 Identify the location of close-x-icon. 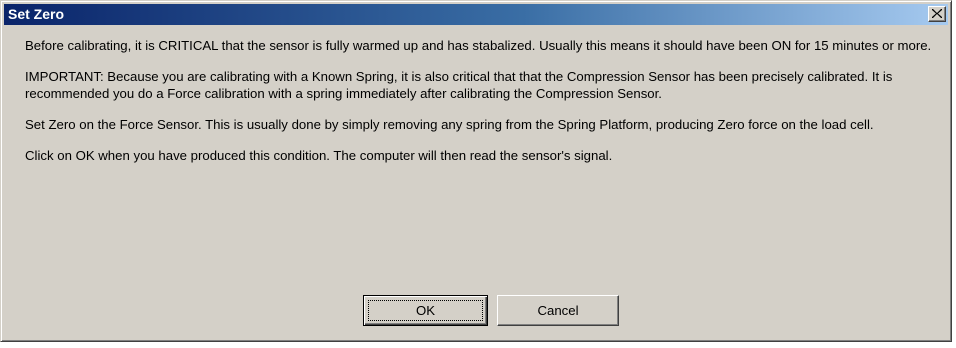
(937, 13).